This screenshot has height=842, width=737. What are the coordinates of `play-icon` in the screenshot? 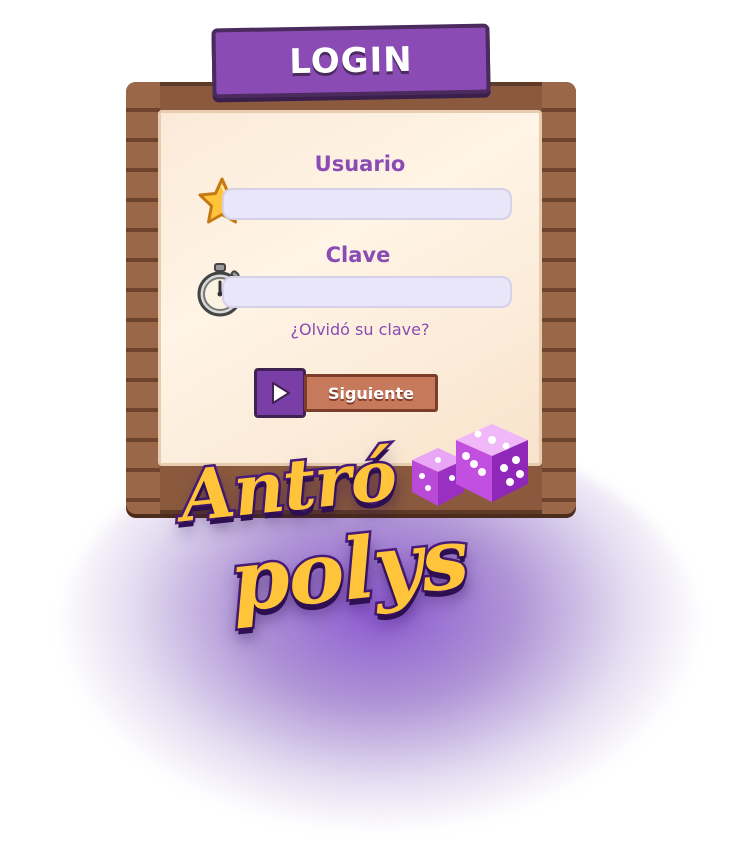 It's located at (281, 393).